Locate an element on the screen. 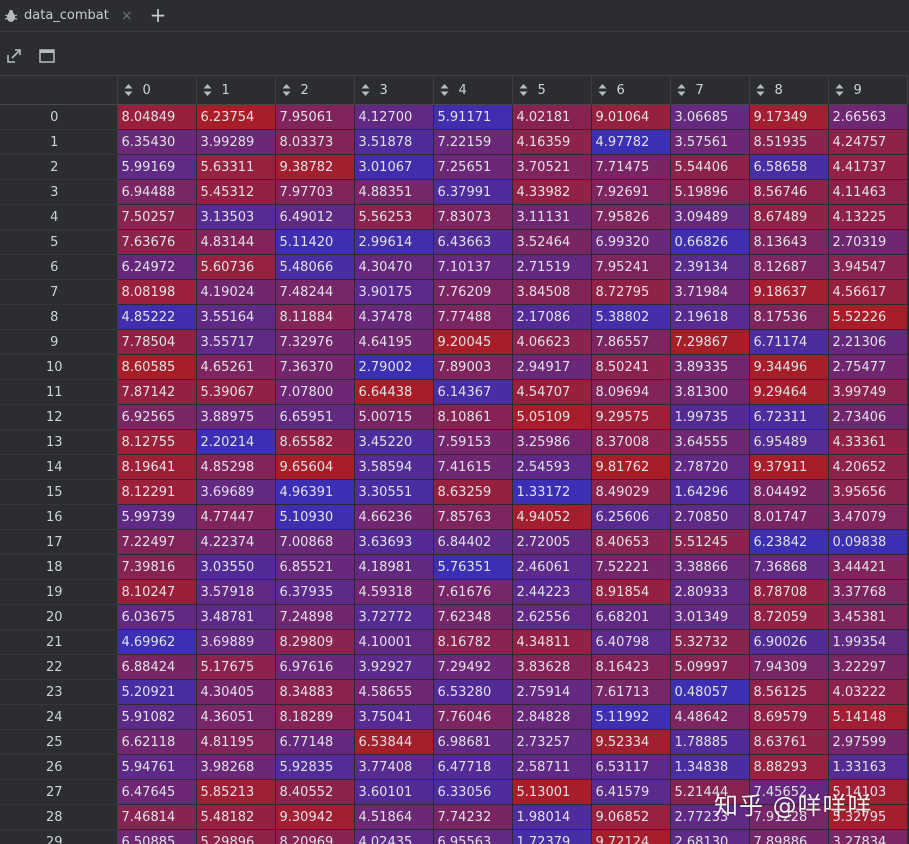  table-cell: 3.37768 is located at coordinates (867, 592).